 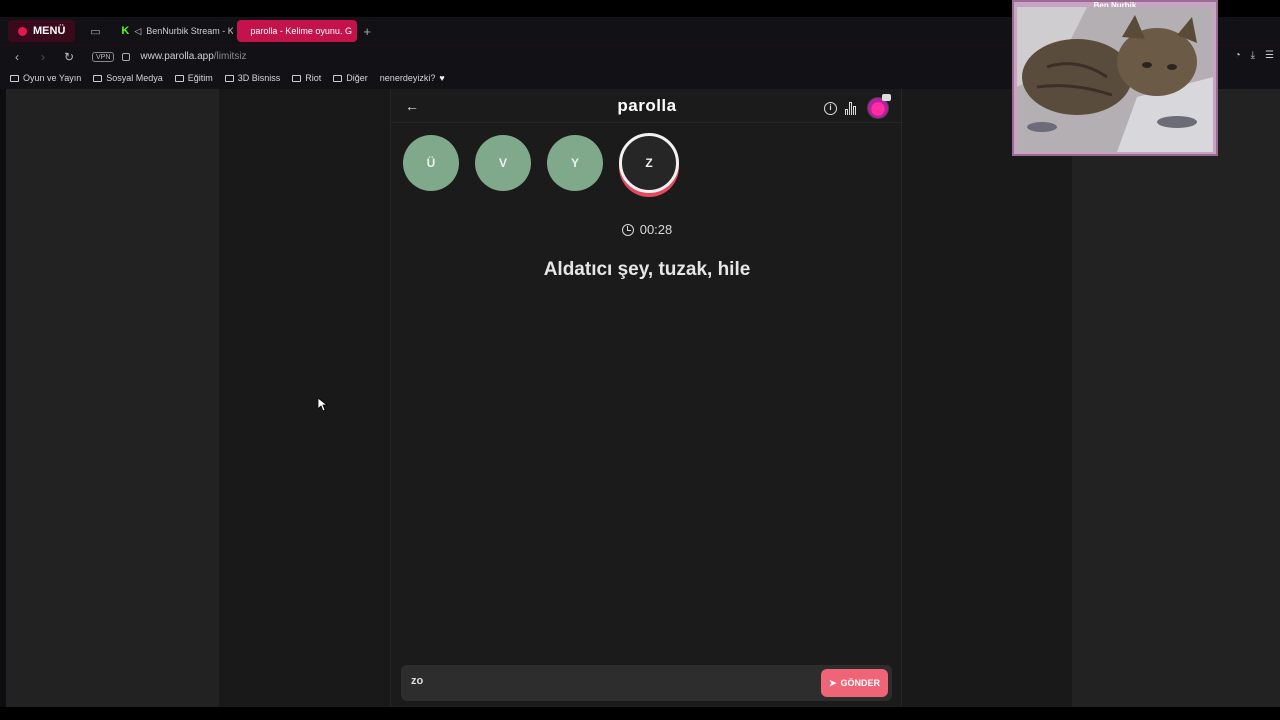 I want to click on menu-label: MENÜ, so click(x=49, y=31).